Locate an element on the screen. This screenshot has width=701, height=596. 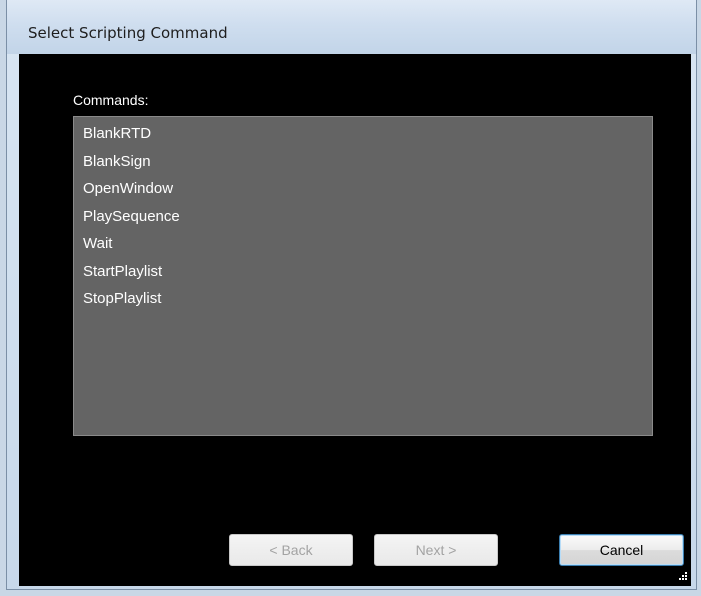
back-button: < Back is located at coordinates (291, 550).